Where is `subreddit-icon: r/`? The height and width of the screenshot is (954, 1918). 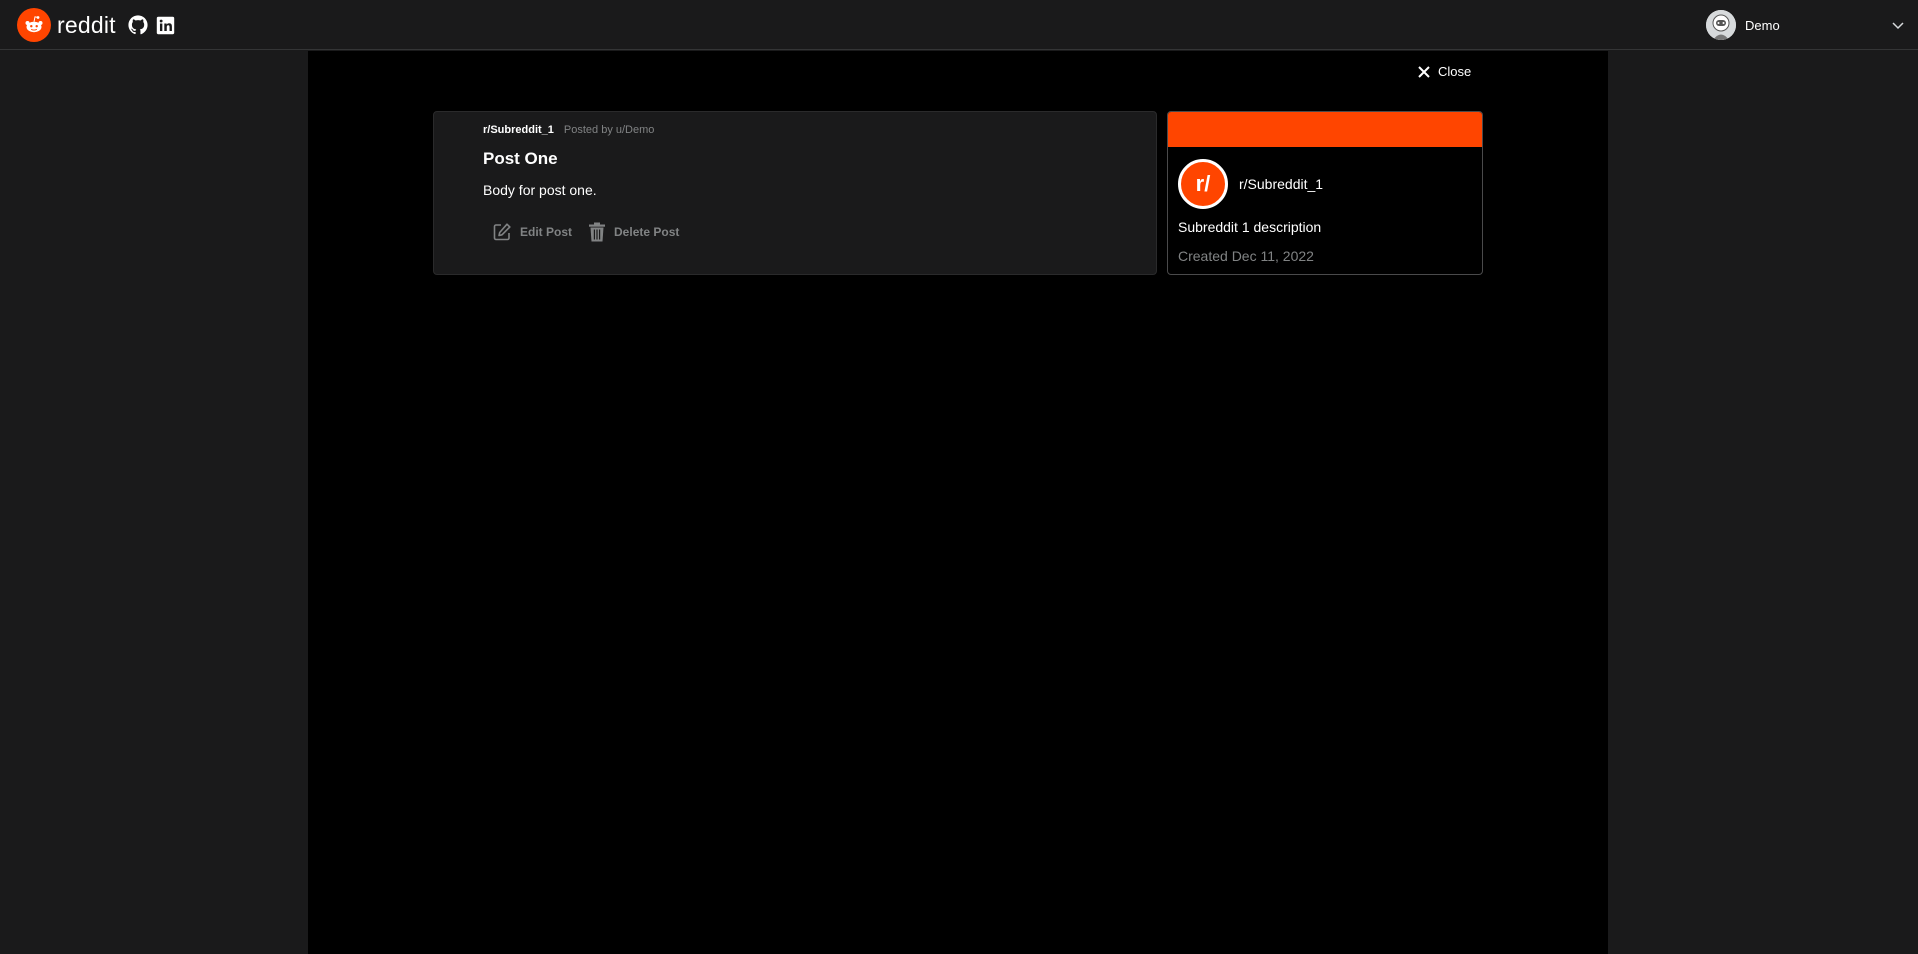 subreddit-icon: r/ is located at coordinates (1203, 184).